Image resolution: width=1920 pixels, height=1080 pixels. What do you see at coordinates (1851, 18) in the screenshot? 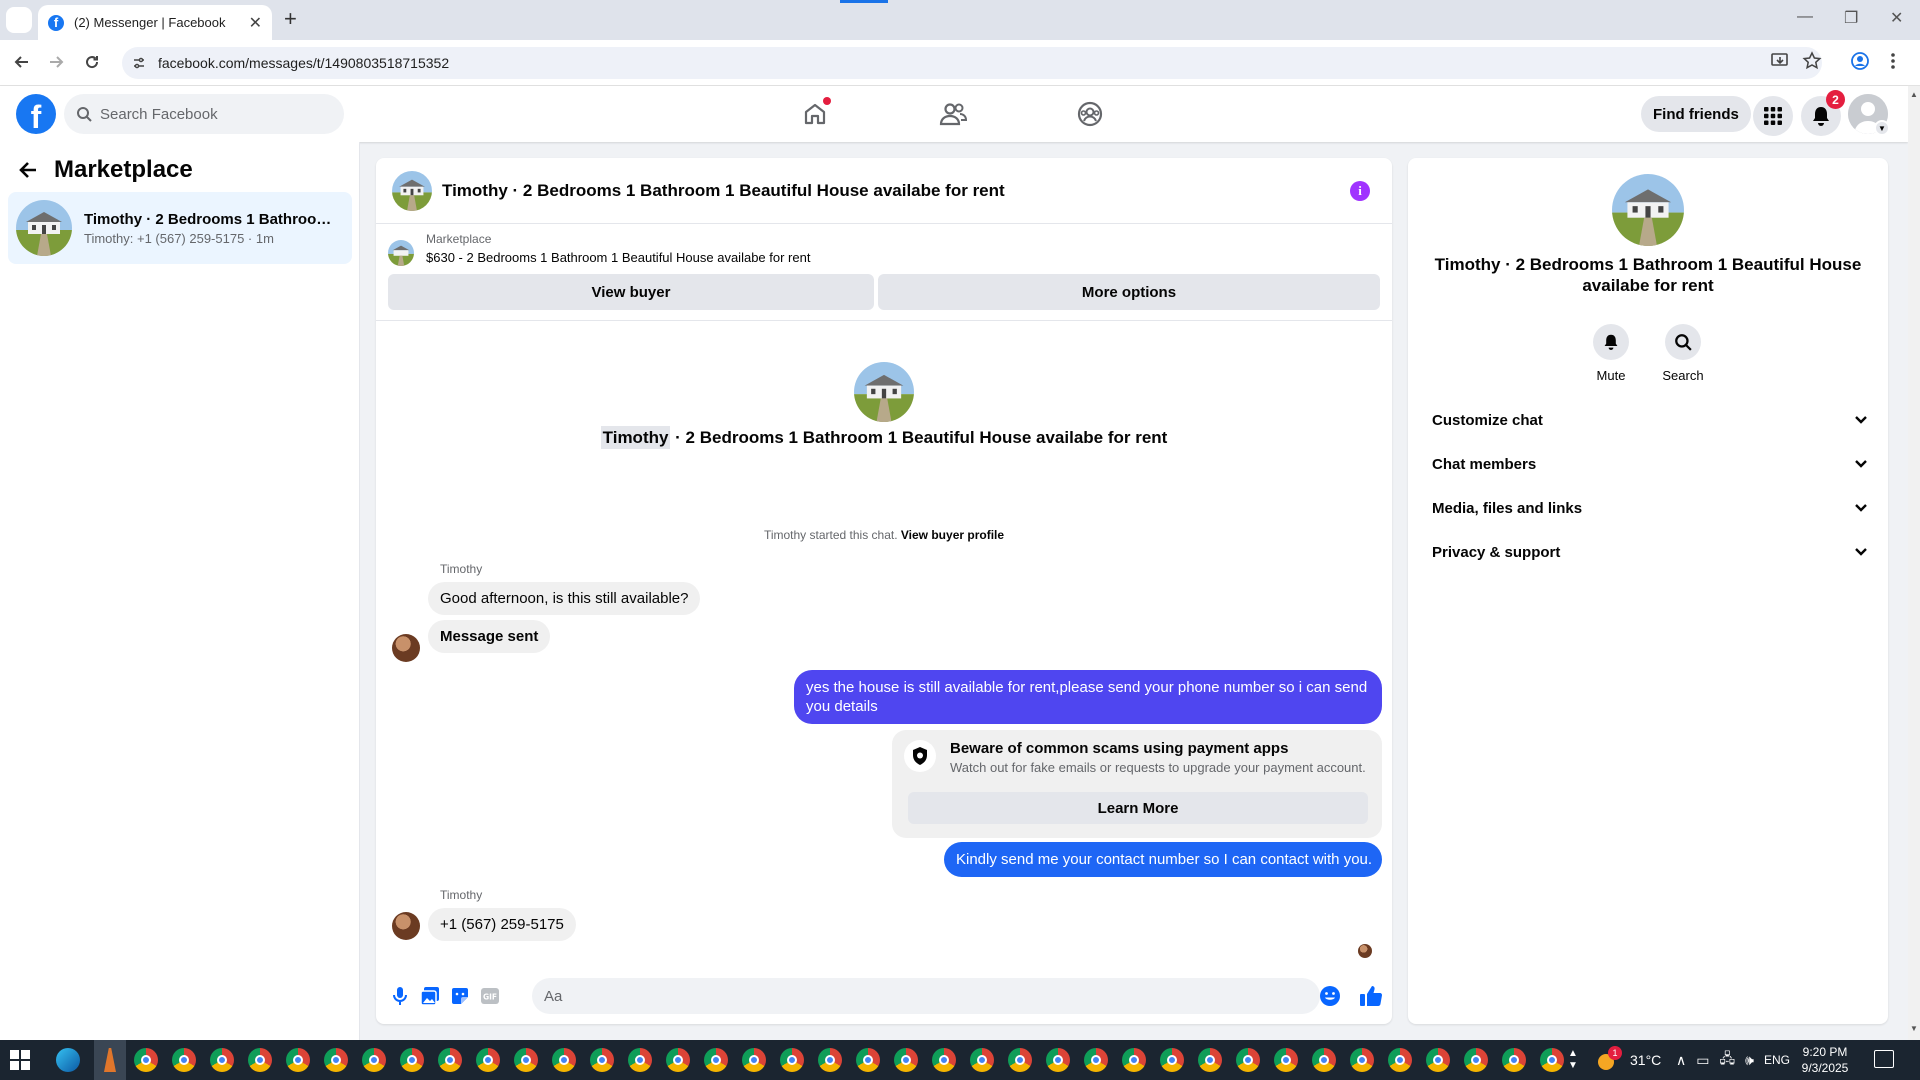
I see `restore-icon: ❐` at bounding box center [1851, 18].